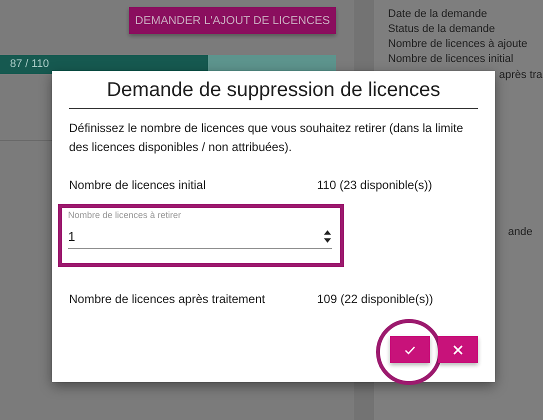 The height and width of the screenshot is (420, 543). Describe the element at coordinates (521, 232) in the screenshot. I see `detail-label: ande` at that location.